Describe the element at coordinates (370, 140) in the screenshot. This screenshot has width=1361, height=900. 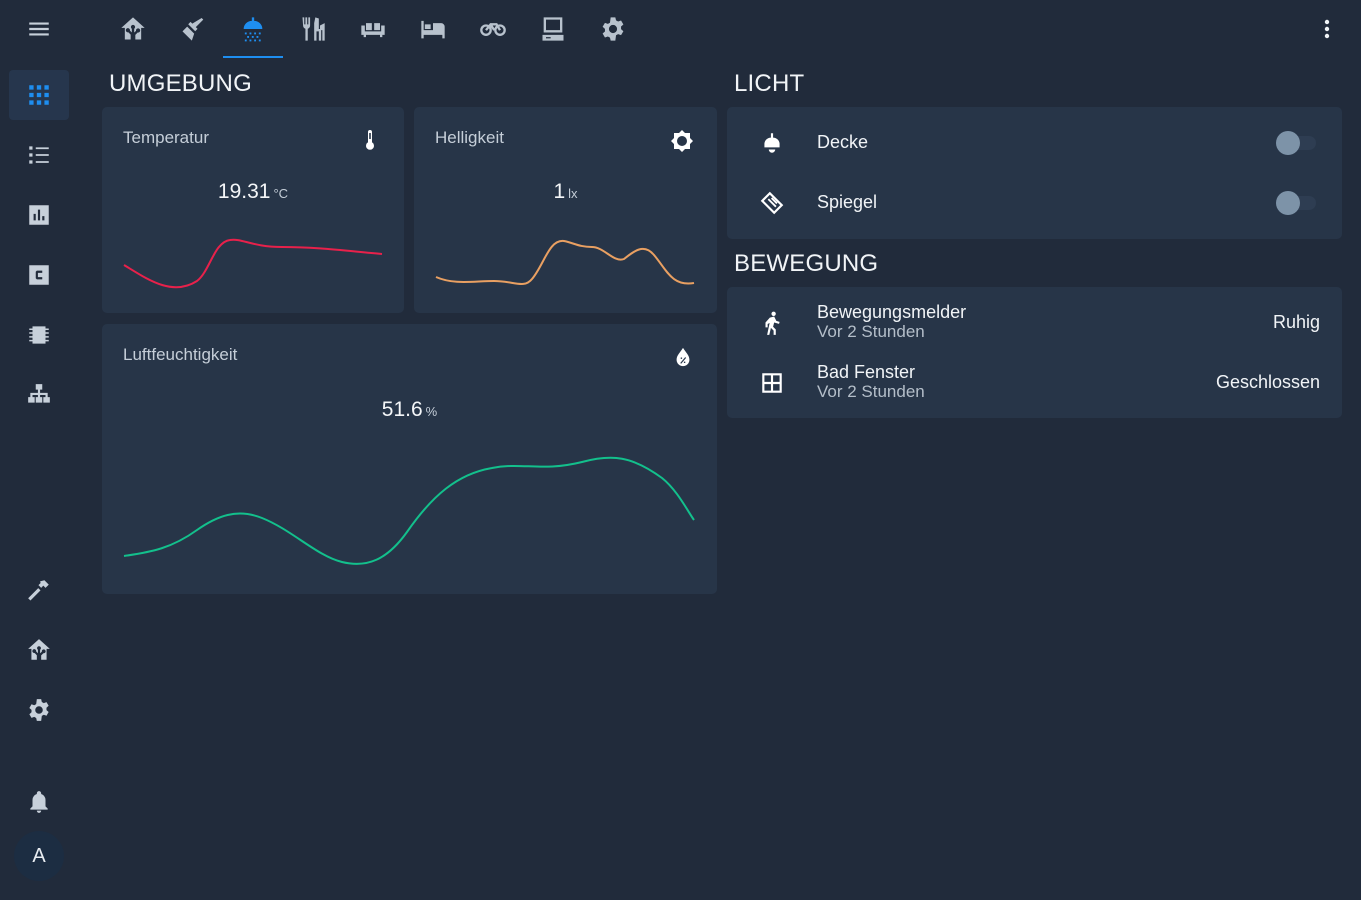
I see `thermometer-icon` at that location.